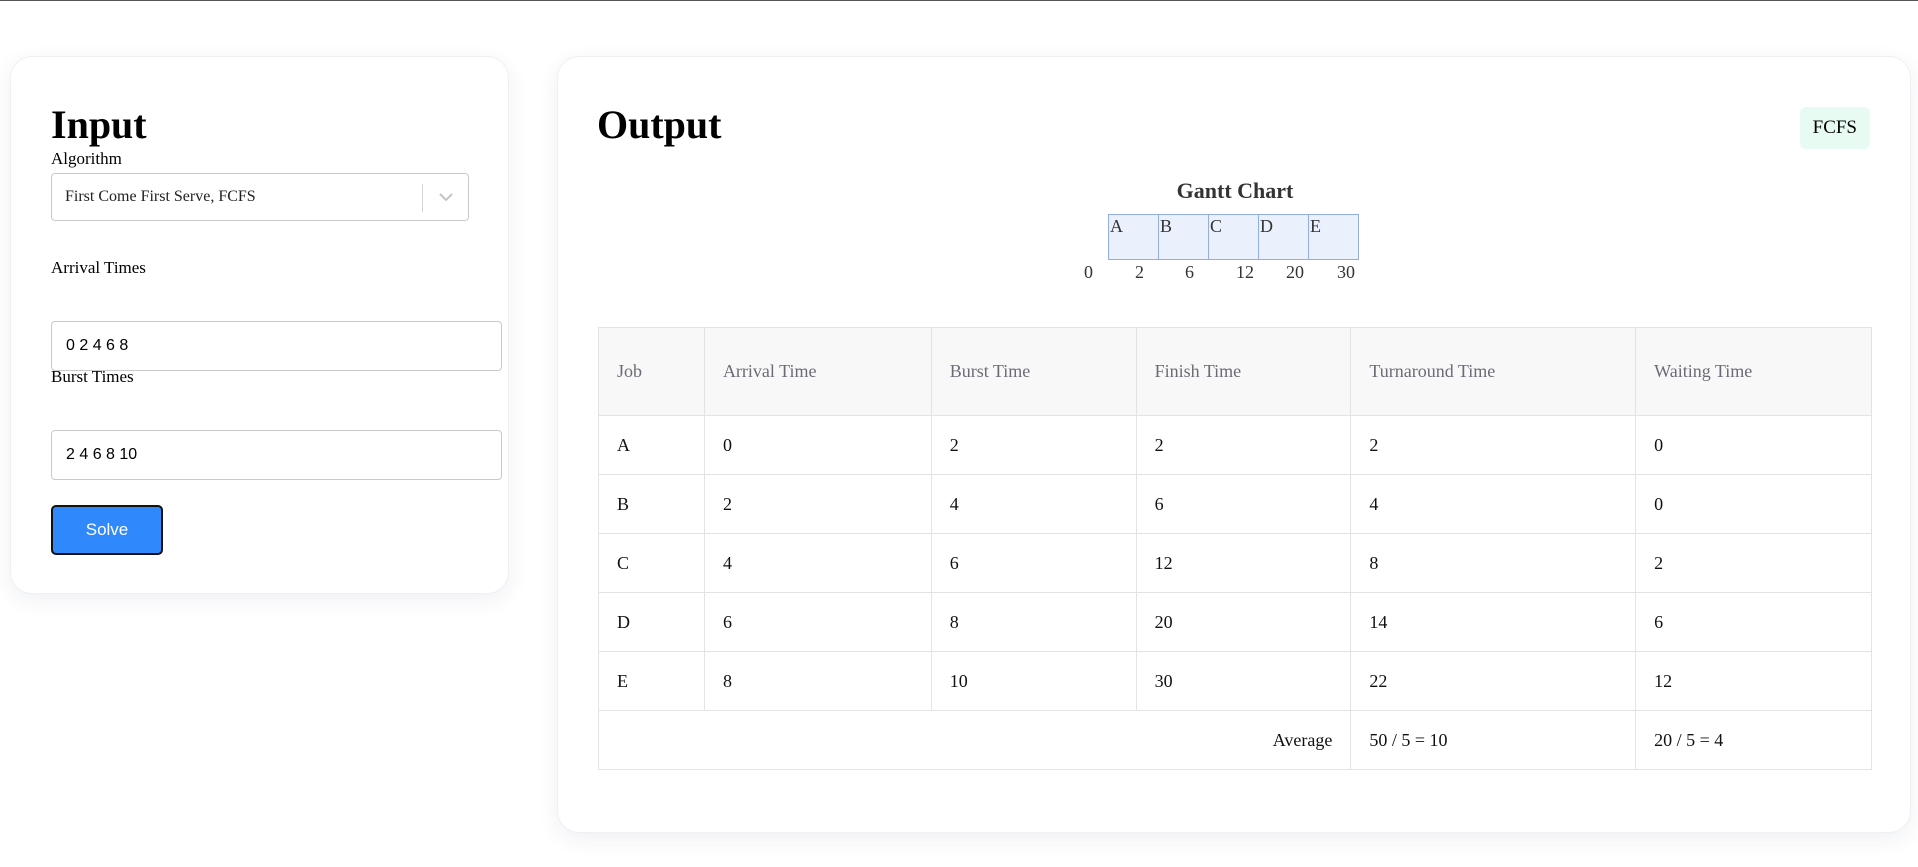 The image size is (1918, 867). Describe the element at coordinates (276, 346) in the screenshot. I see `arrival-times-input` at that location.